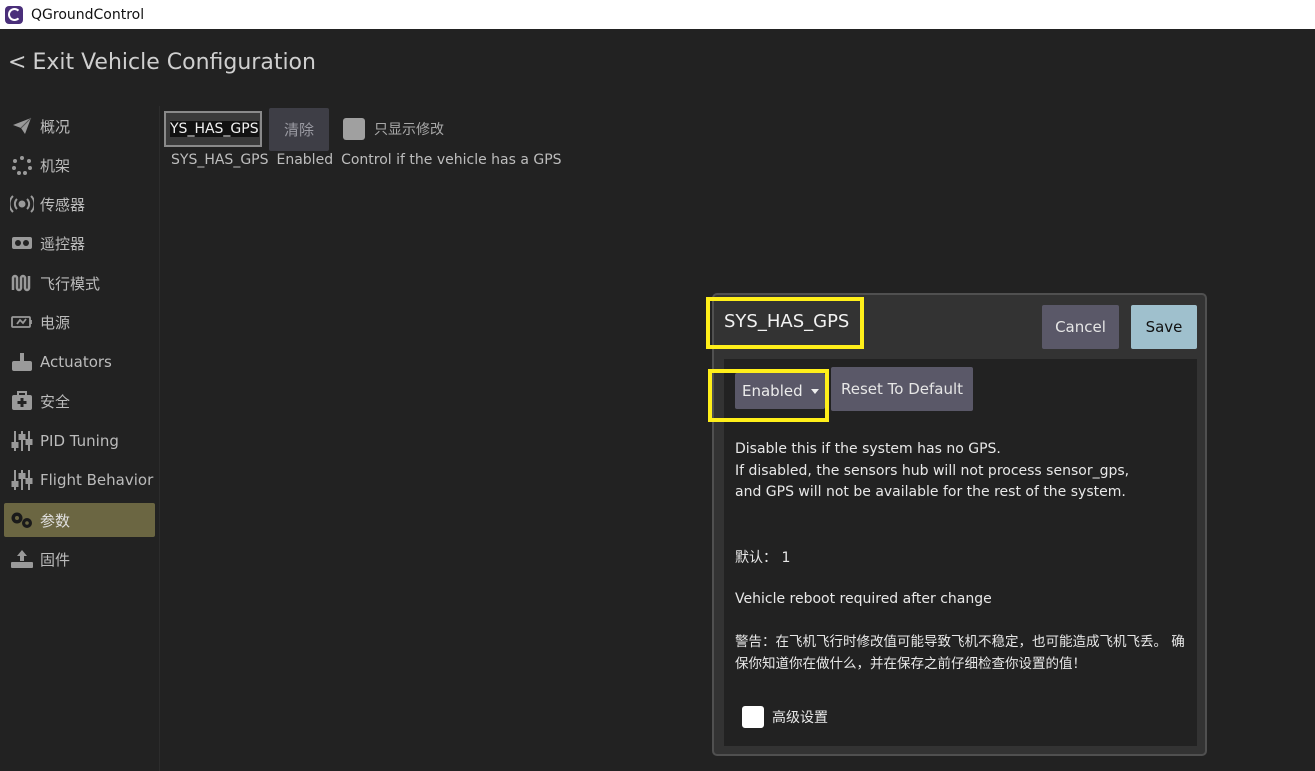 The width and height of the screenshot is (1315, 771). I want to click on sidebar-item-flight-modes: 飞行模式, so click(79, 283).